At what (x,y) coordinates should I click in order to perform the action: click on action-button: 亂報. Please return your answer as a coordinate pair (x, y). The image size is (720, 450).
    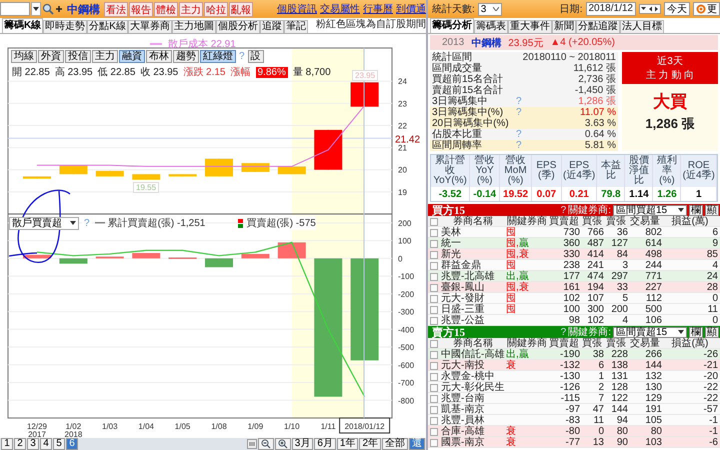
    Looking at the image, I should click on (241, 9).